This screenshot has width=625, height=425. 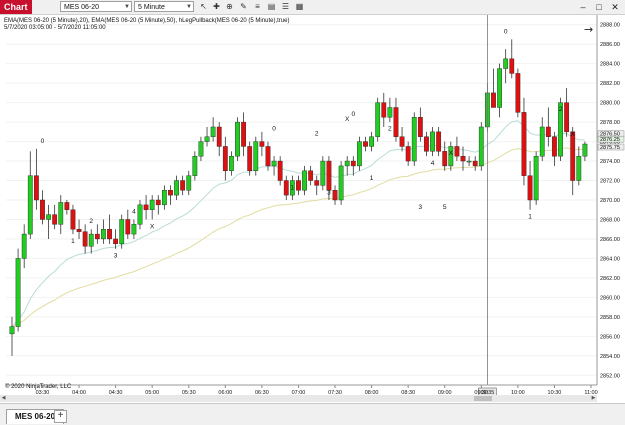 What do you see at coordinates (610, 148) in the screenshot?
I see `price-badge-label: 2875.75` at bounding box center [610, 148].